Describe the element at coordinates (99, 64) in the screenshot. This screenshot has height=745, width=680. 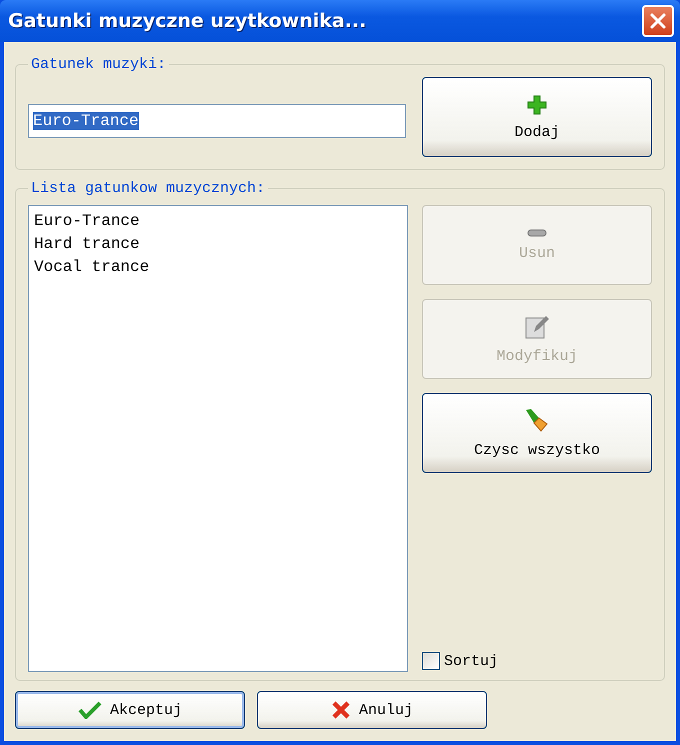
I see `group-label: Gatunek muzyki:` at that location.